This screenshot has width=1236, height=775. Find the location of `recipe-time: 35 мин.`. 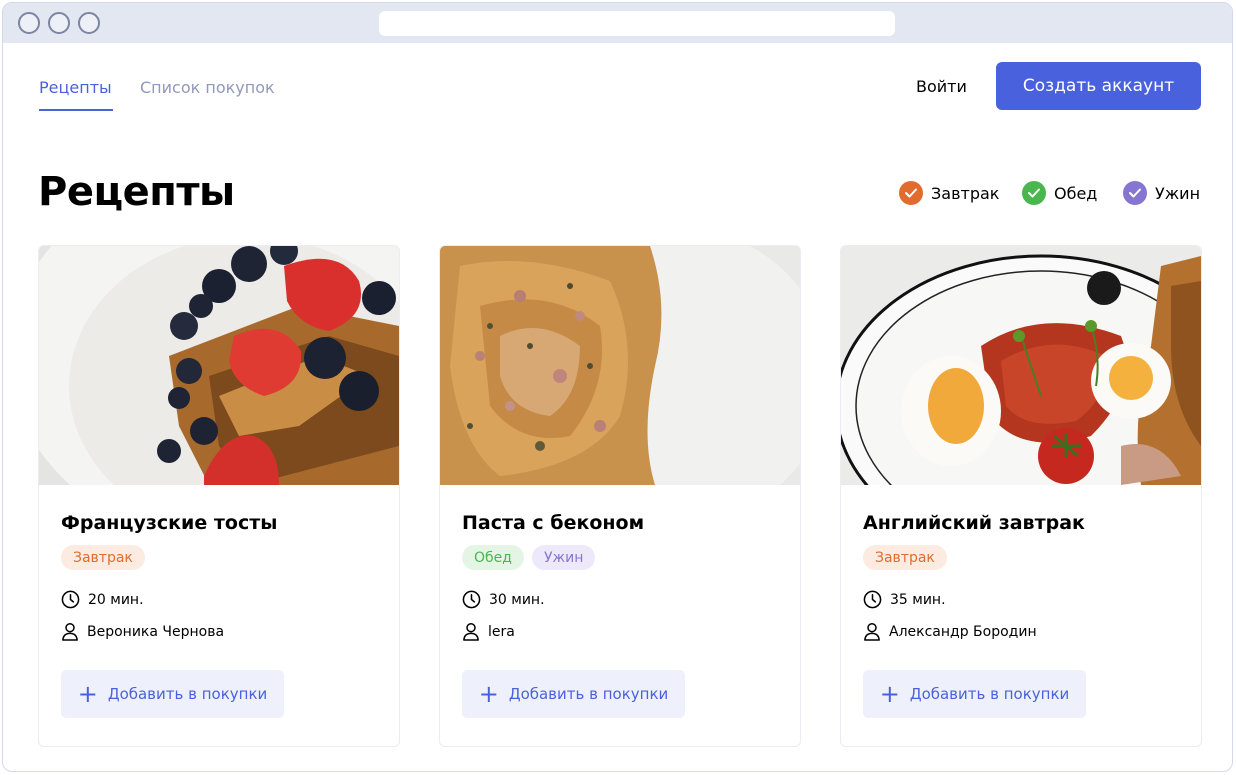

recipe-time: 35 мин. is located at coordinates (904, 599).